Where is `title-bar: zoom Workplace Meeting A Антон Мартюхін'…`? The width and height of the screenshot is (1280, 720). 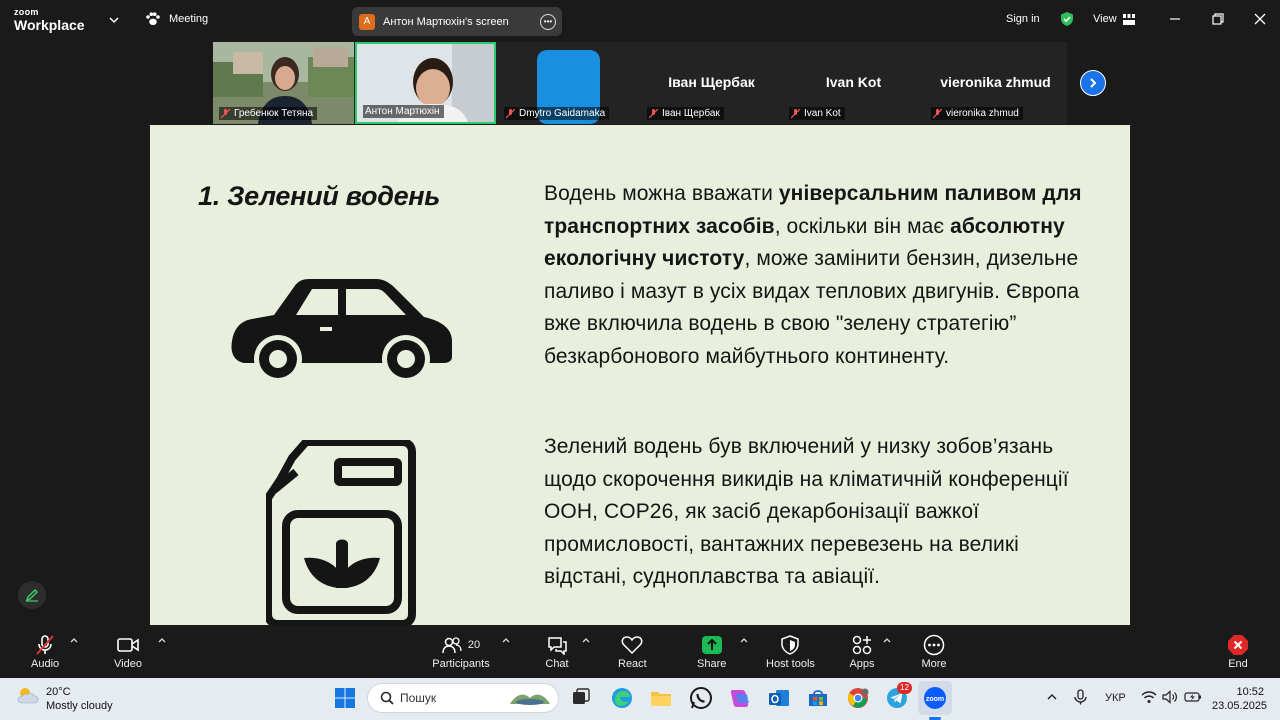 title-bar: zoom Workplace Meeting A Антон Мартюхін'… is located at coordinates (640, 21).